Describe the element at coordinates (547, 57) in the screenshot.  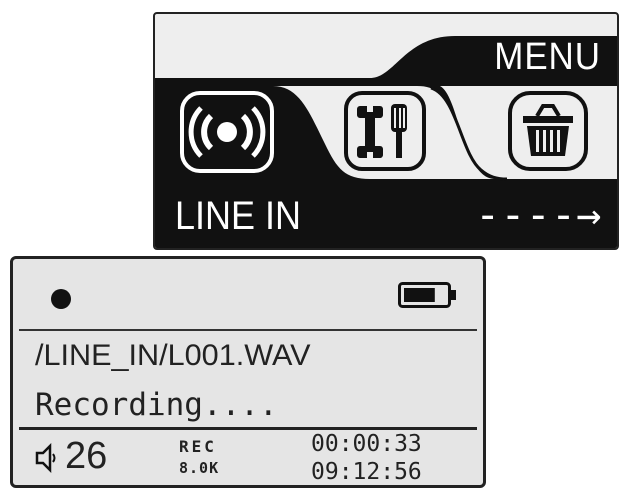
I see `menu-title: MENU` at that location.